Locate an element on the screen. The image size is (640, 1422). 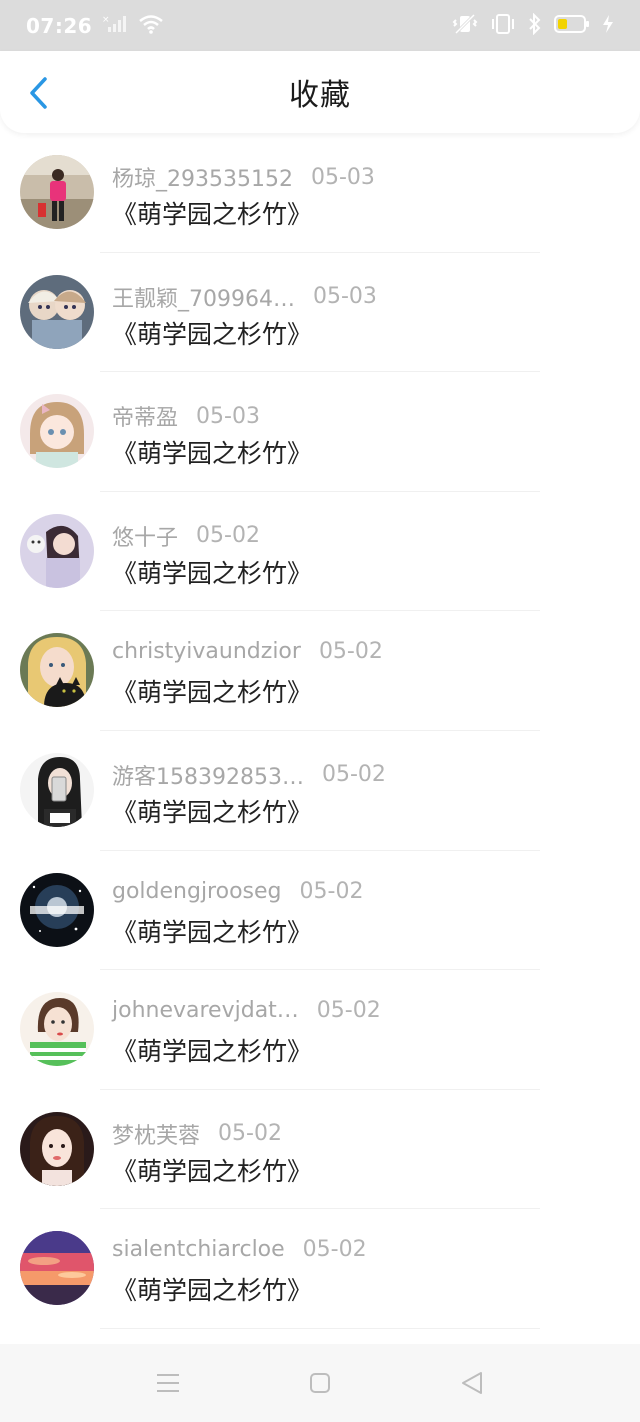
vibrate-icon is located at coordinates (465, 26).